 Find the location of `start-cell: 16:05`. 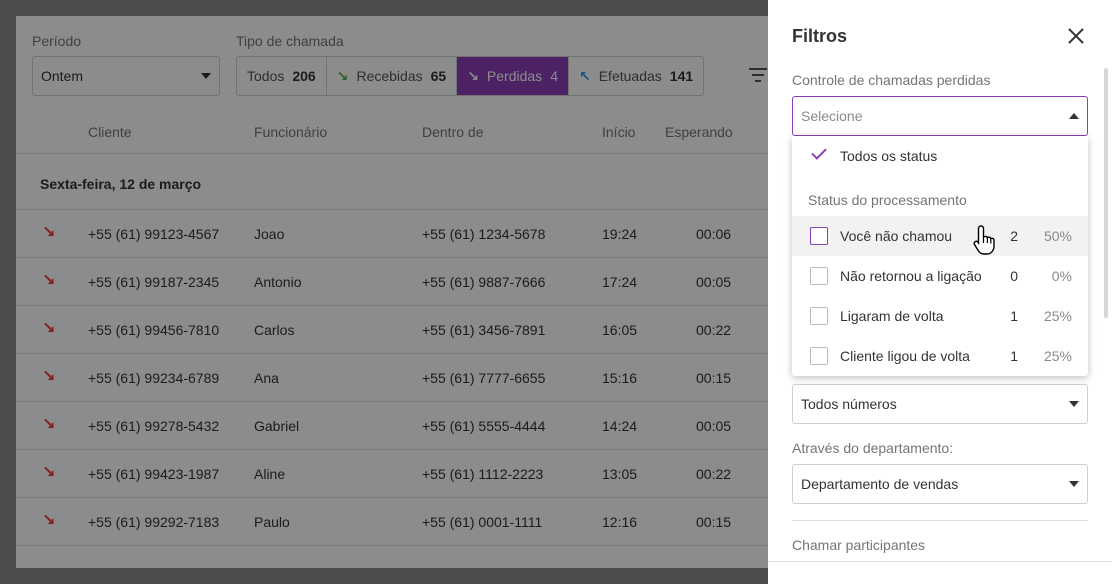

start-cell: 16:05 is located at coordinates (620, 330).